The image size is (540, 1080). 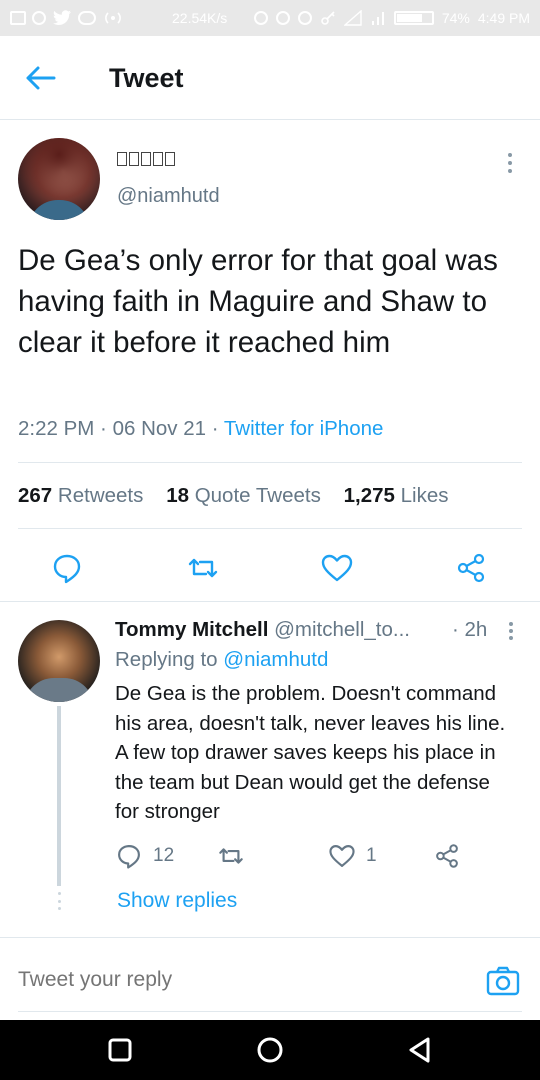 I want to click on reply-like-button: 1, so click(x=352, y=856).